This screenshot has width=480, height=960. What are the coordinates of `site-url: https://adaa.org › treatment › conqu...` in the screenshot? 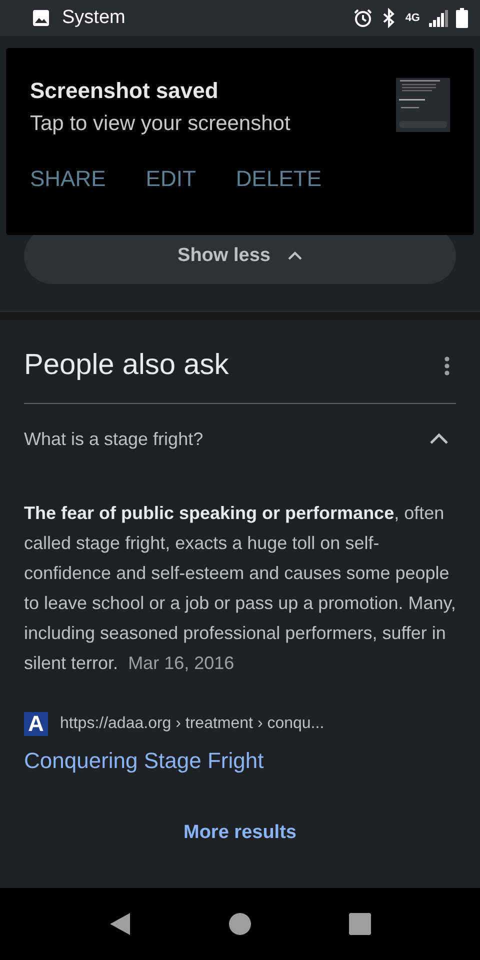 It's located at (192, 724).